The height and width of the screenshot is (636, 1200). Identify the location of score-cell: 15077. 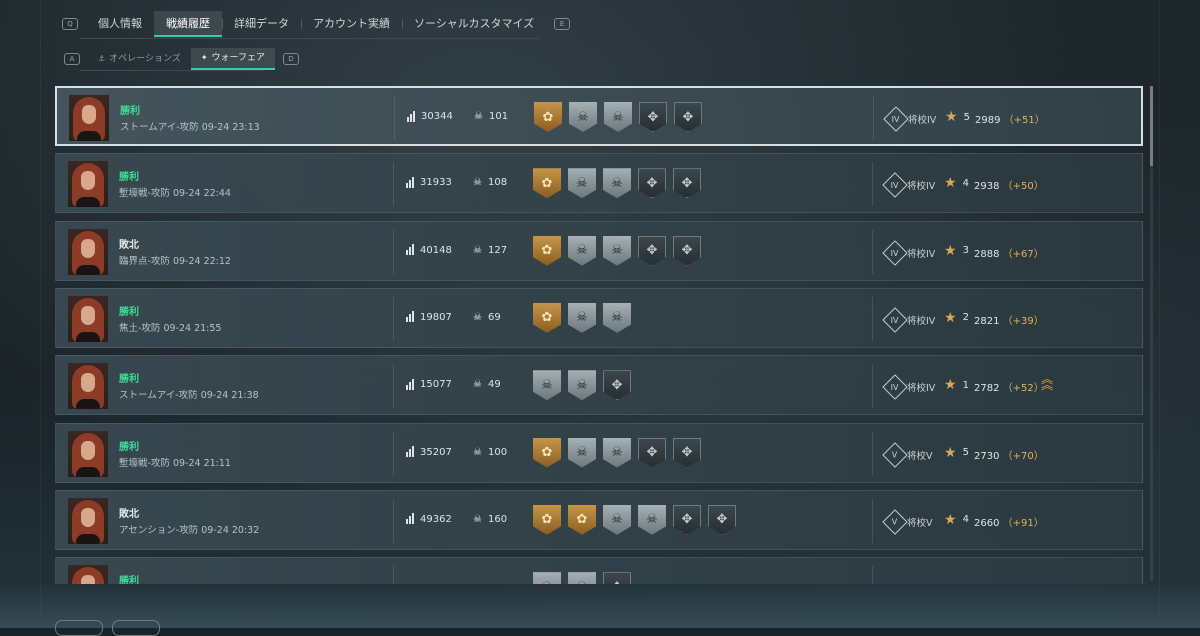
(429, 384).